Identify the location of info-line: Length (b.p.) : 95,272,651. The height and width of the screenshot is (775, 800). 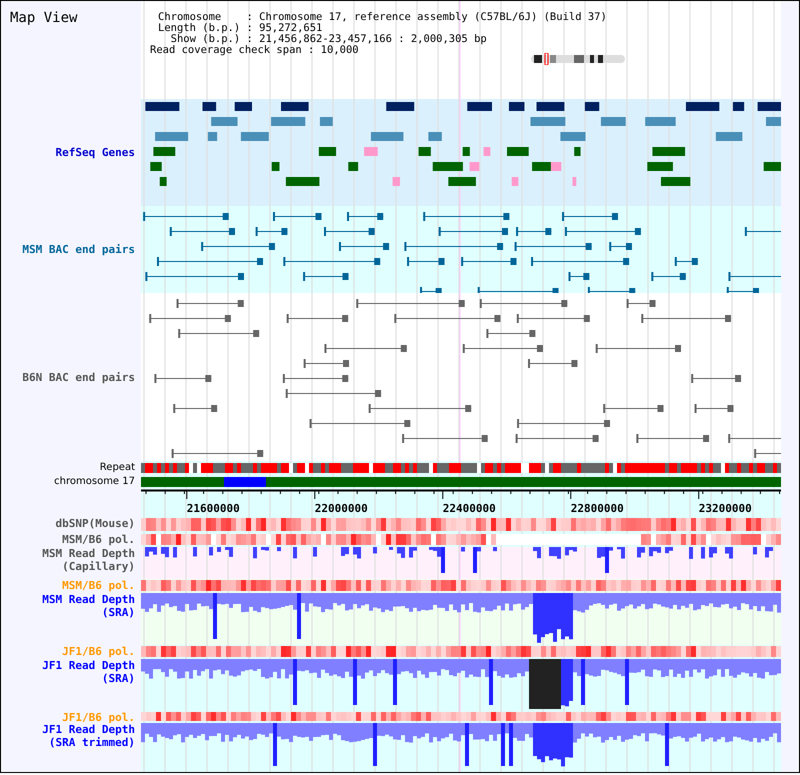
(240, 28).